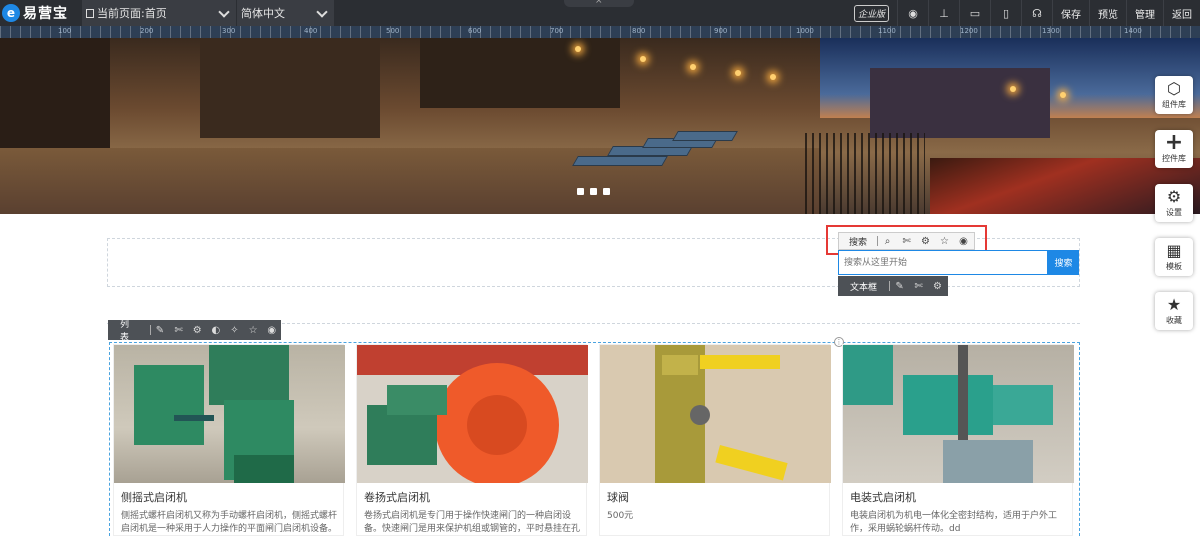 The height and width of the screenshot is (536, 1200). Describe the element at coordinates (11, 13) in the screenshot. I see `logo-icon: e` at that location.